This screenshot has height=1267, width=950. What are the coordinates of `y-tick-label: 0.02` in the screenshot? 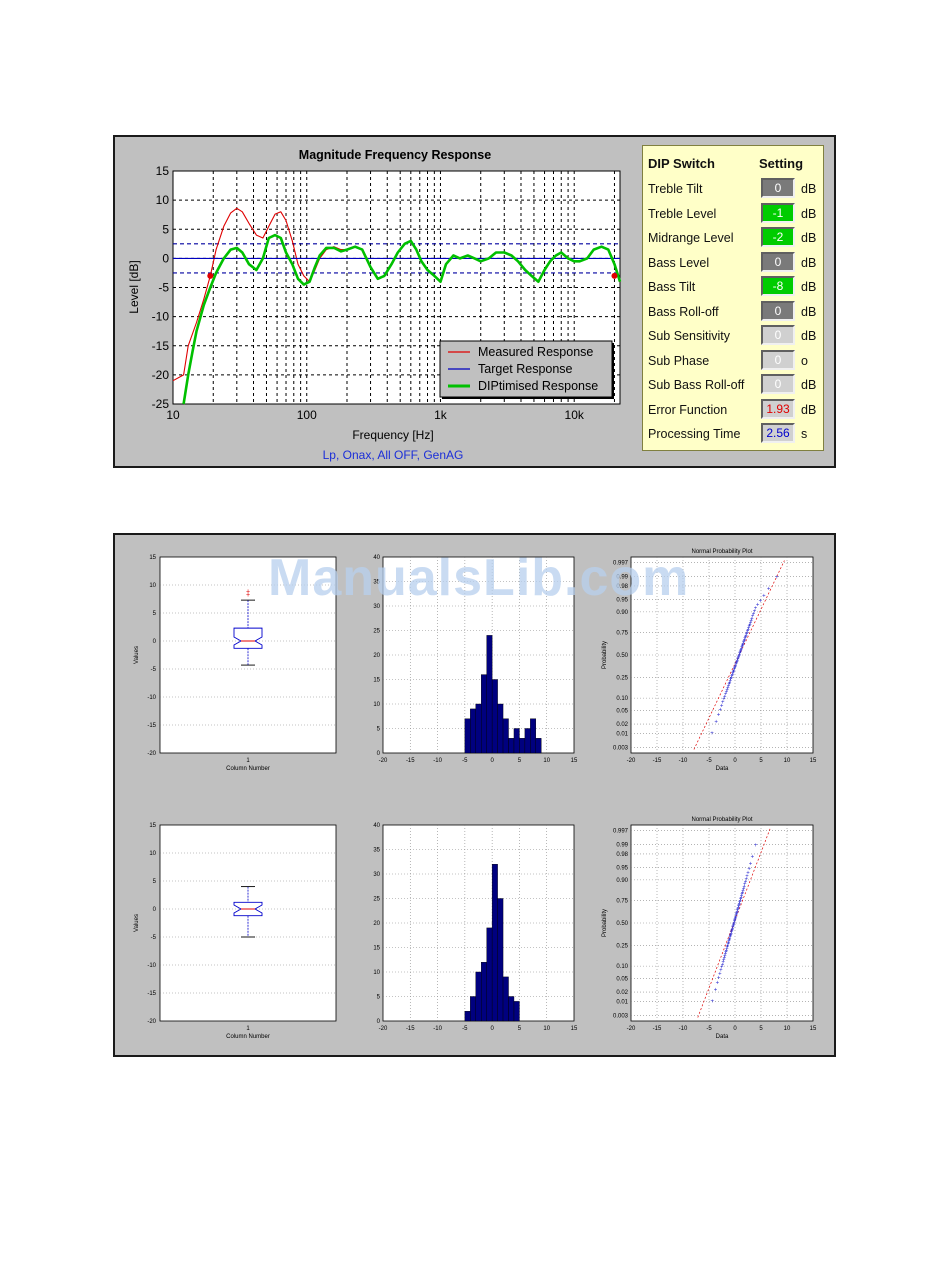 It's located at (622, 725).